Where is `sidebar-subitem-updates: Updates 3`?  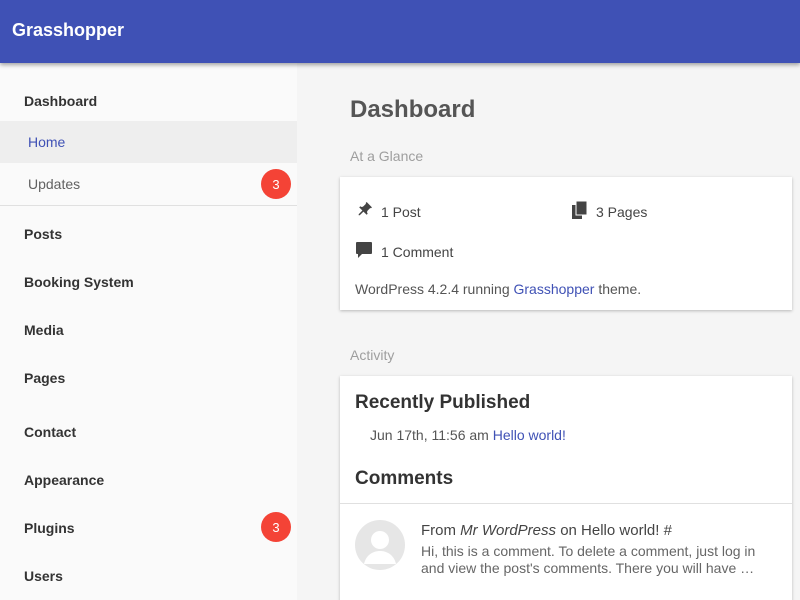 sidebar-subitem-updates: Updates 3 is located at coordinates (148, 184).